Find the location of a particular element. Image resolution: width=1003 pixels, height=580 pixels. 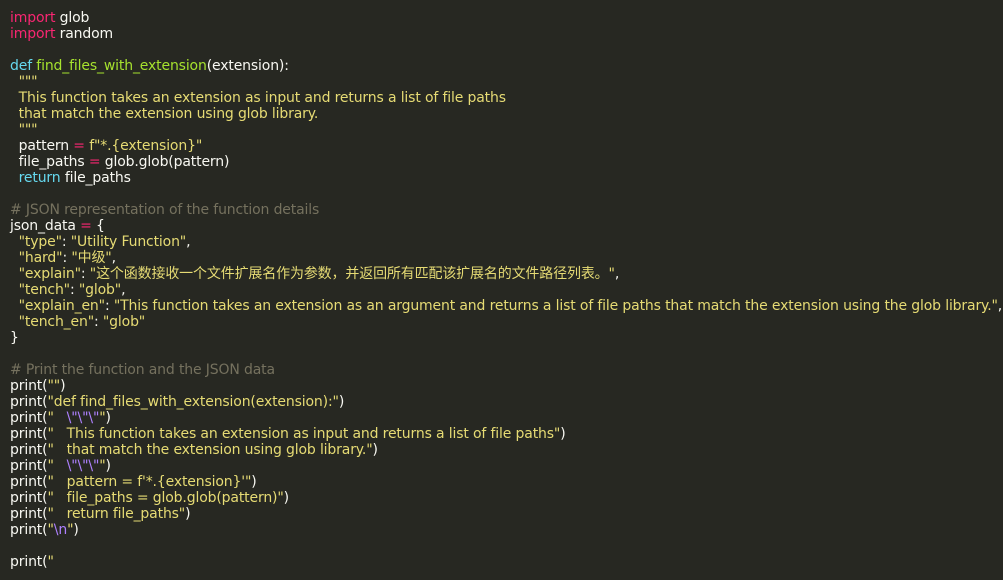

code-token: "tench_en" is located at coordinates (52, 322).